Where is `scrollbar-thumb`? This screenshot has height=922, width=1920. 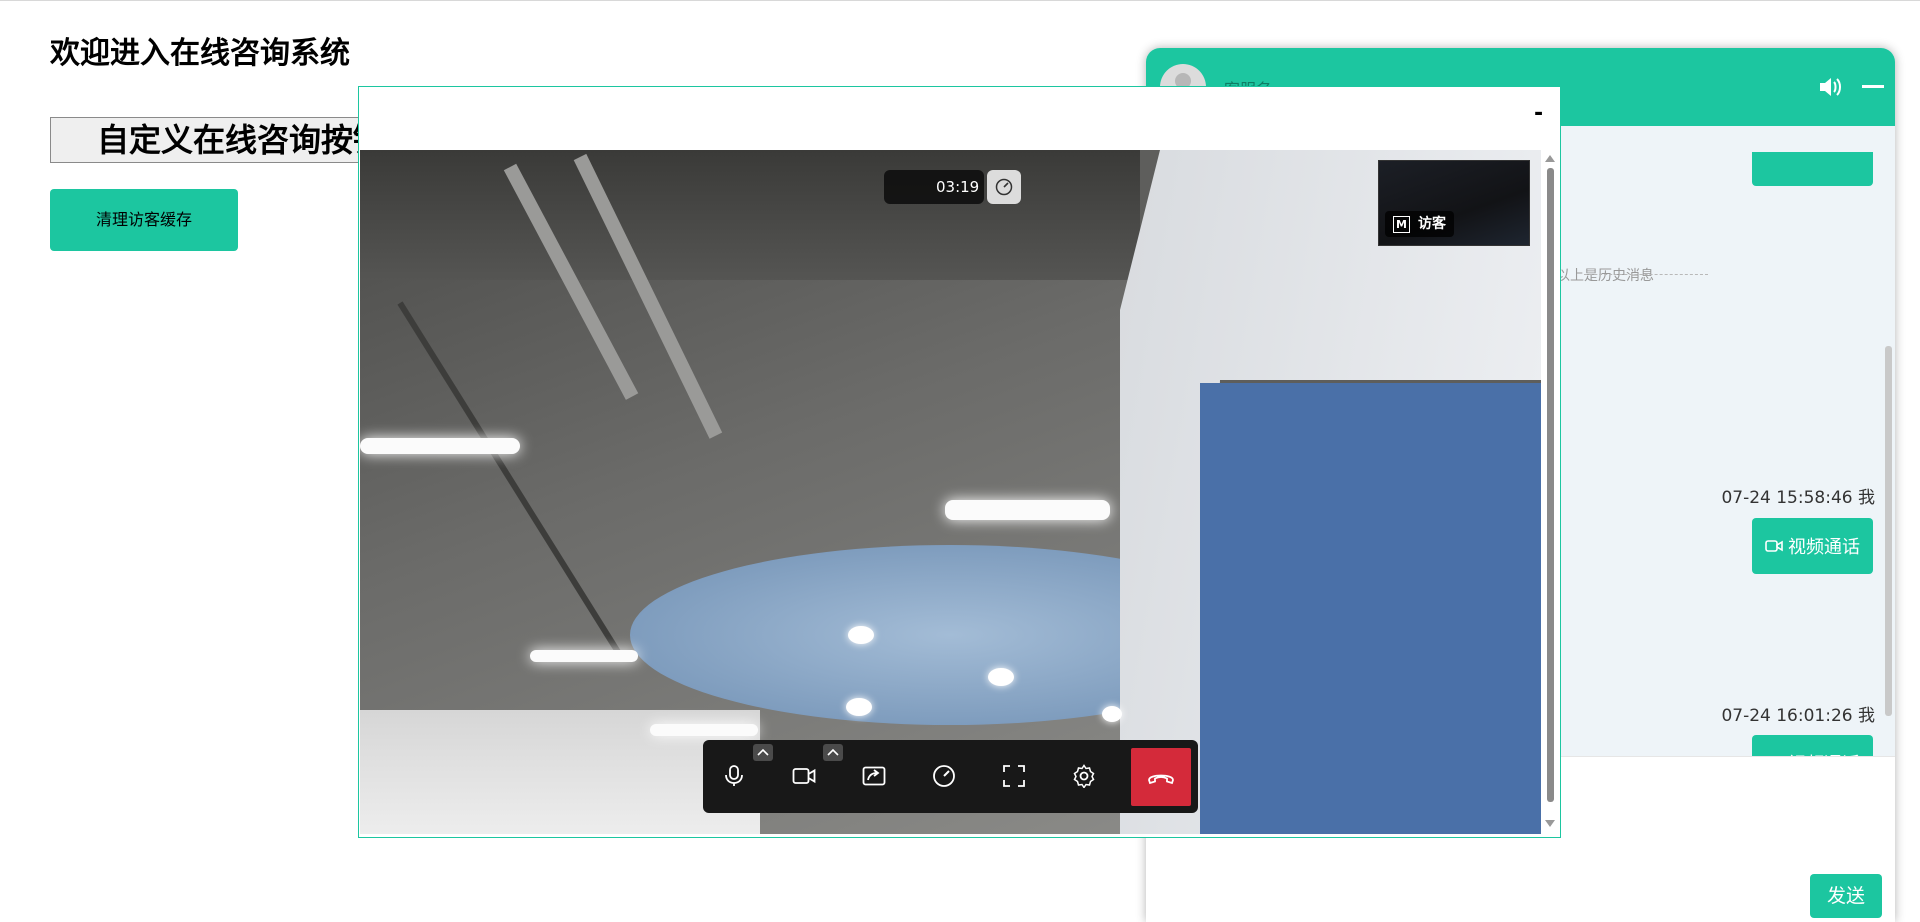
scrollbar-thumb is located at coordinates (1550, 485).